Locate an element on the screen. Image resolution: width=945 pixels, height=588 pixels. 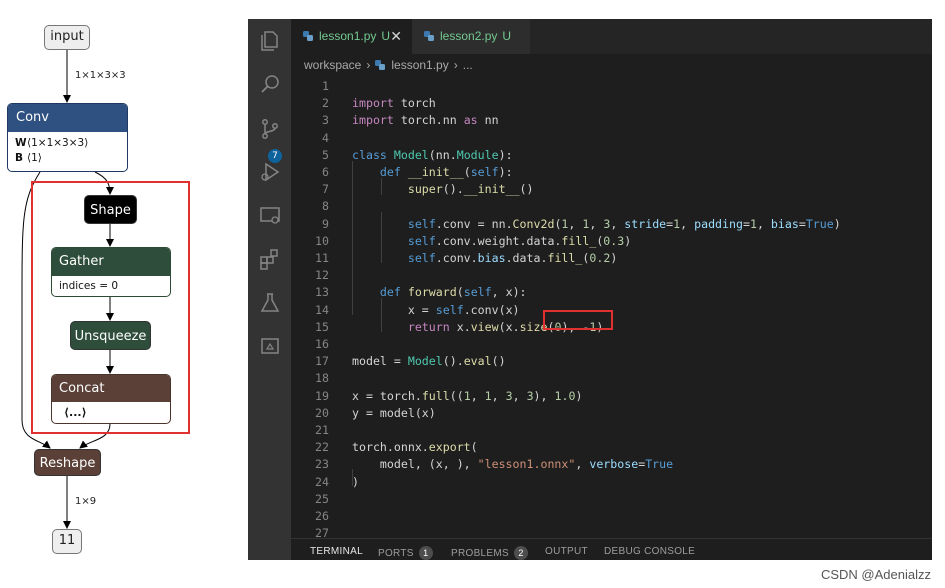
line-number: 5 is located at coordinates (325, 154).